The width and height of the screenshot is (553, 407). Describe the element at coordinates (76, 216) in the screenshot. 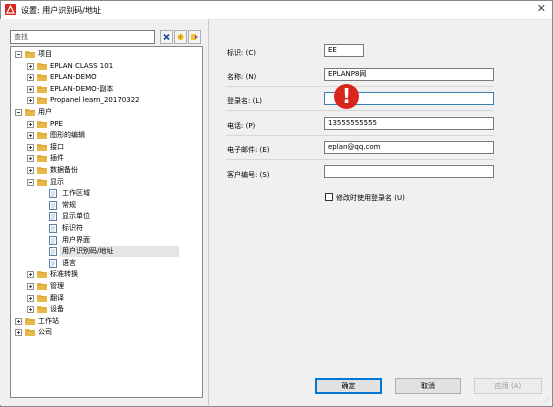

I see `tree-item-label: 显示单位` at that location.